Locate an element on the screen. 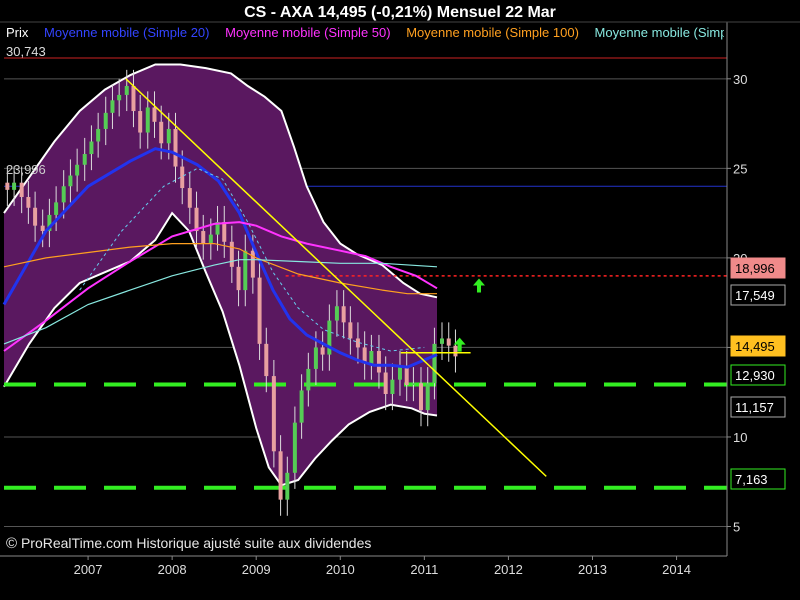  right-label-text: 11,157 is located at coordinates (754, 407).